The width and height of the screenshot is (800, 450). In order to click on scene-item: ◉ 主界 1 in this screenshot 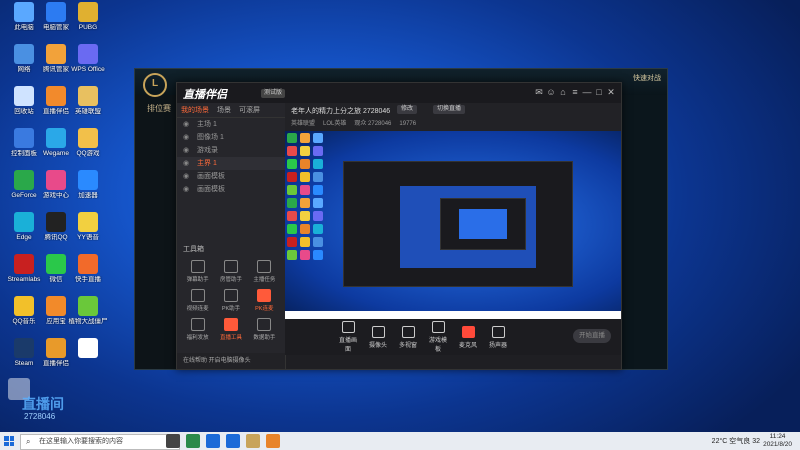, I will do `click(231, 163)`.